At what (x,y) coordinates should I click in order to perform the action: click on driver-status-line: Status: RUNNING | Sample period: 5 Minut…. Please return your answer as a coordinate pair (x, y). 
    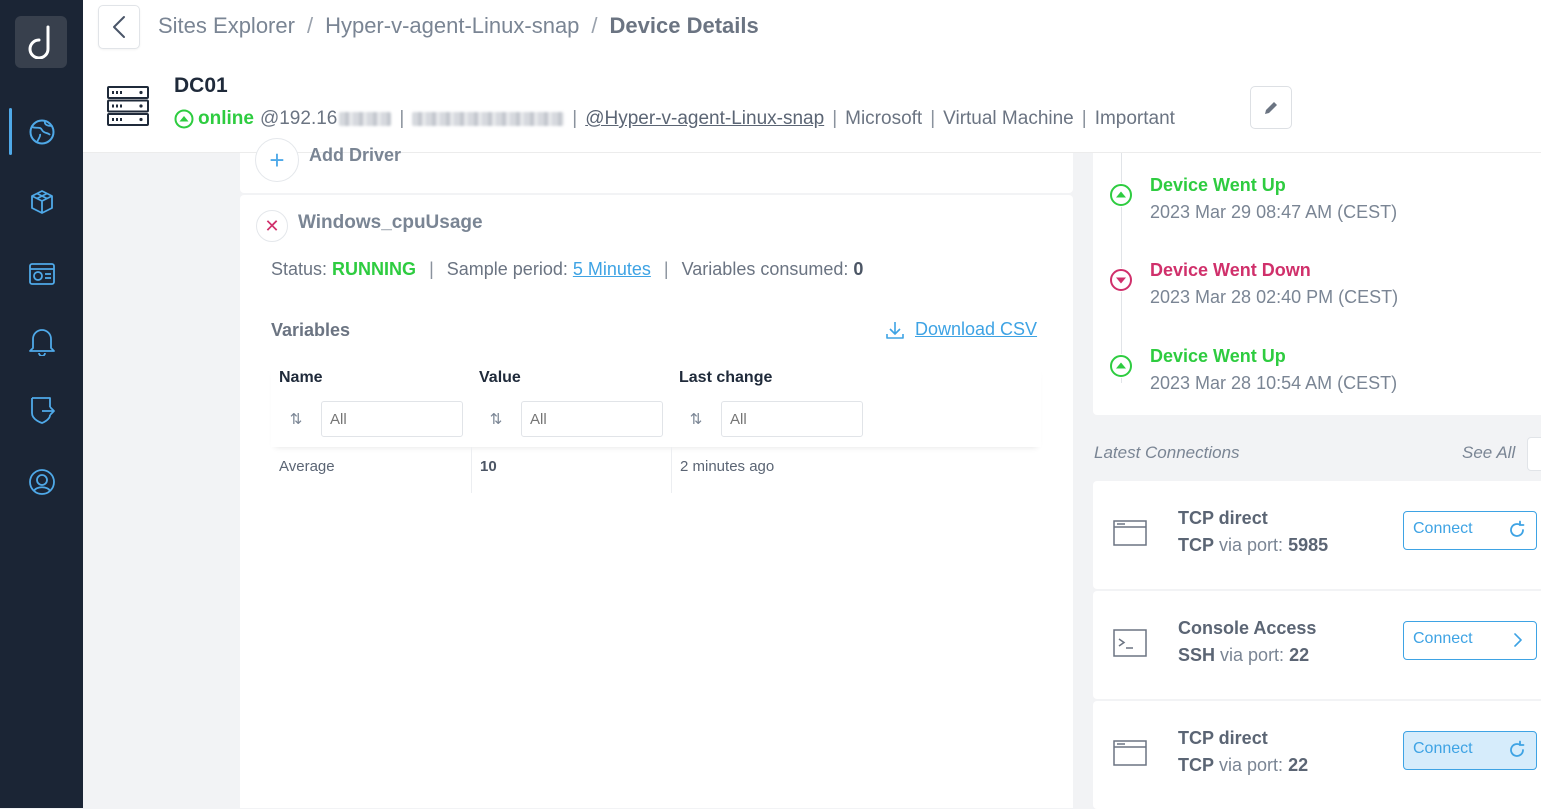
    Looking at the image, I should click on (567, 269).